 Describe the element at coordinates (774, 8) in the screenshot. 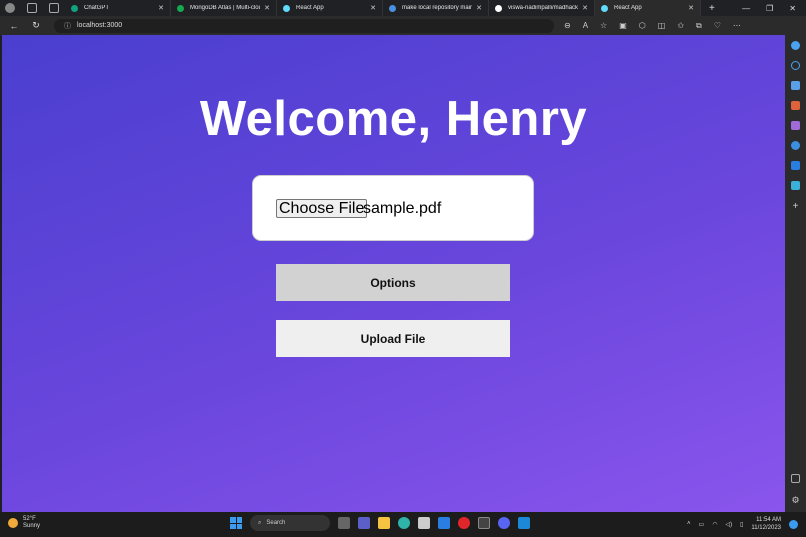

I see `window-controls: — ❐ ✕` at that location.